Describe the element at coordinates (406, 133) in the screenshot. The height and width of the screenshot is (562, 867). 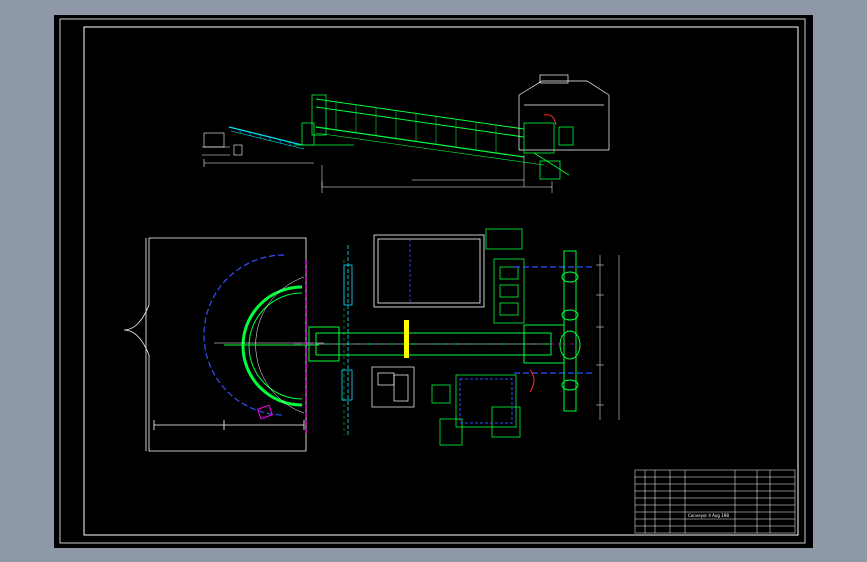
I see `elevation-view` at that location.